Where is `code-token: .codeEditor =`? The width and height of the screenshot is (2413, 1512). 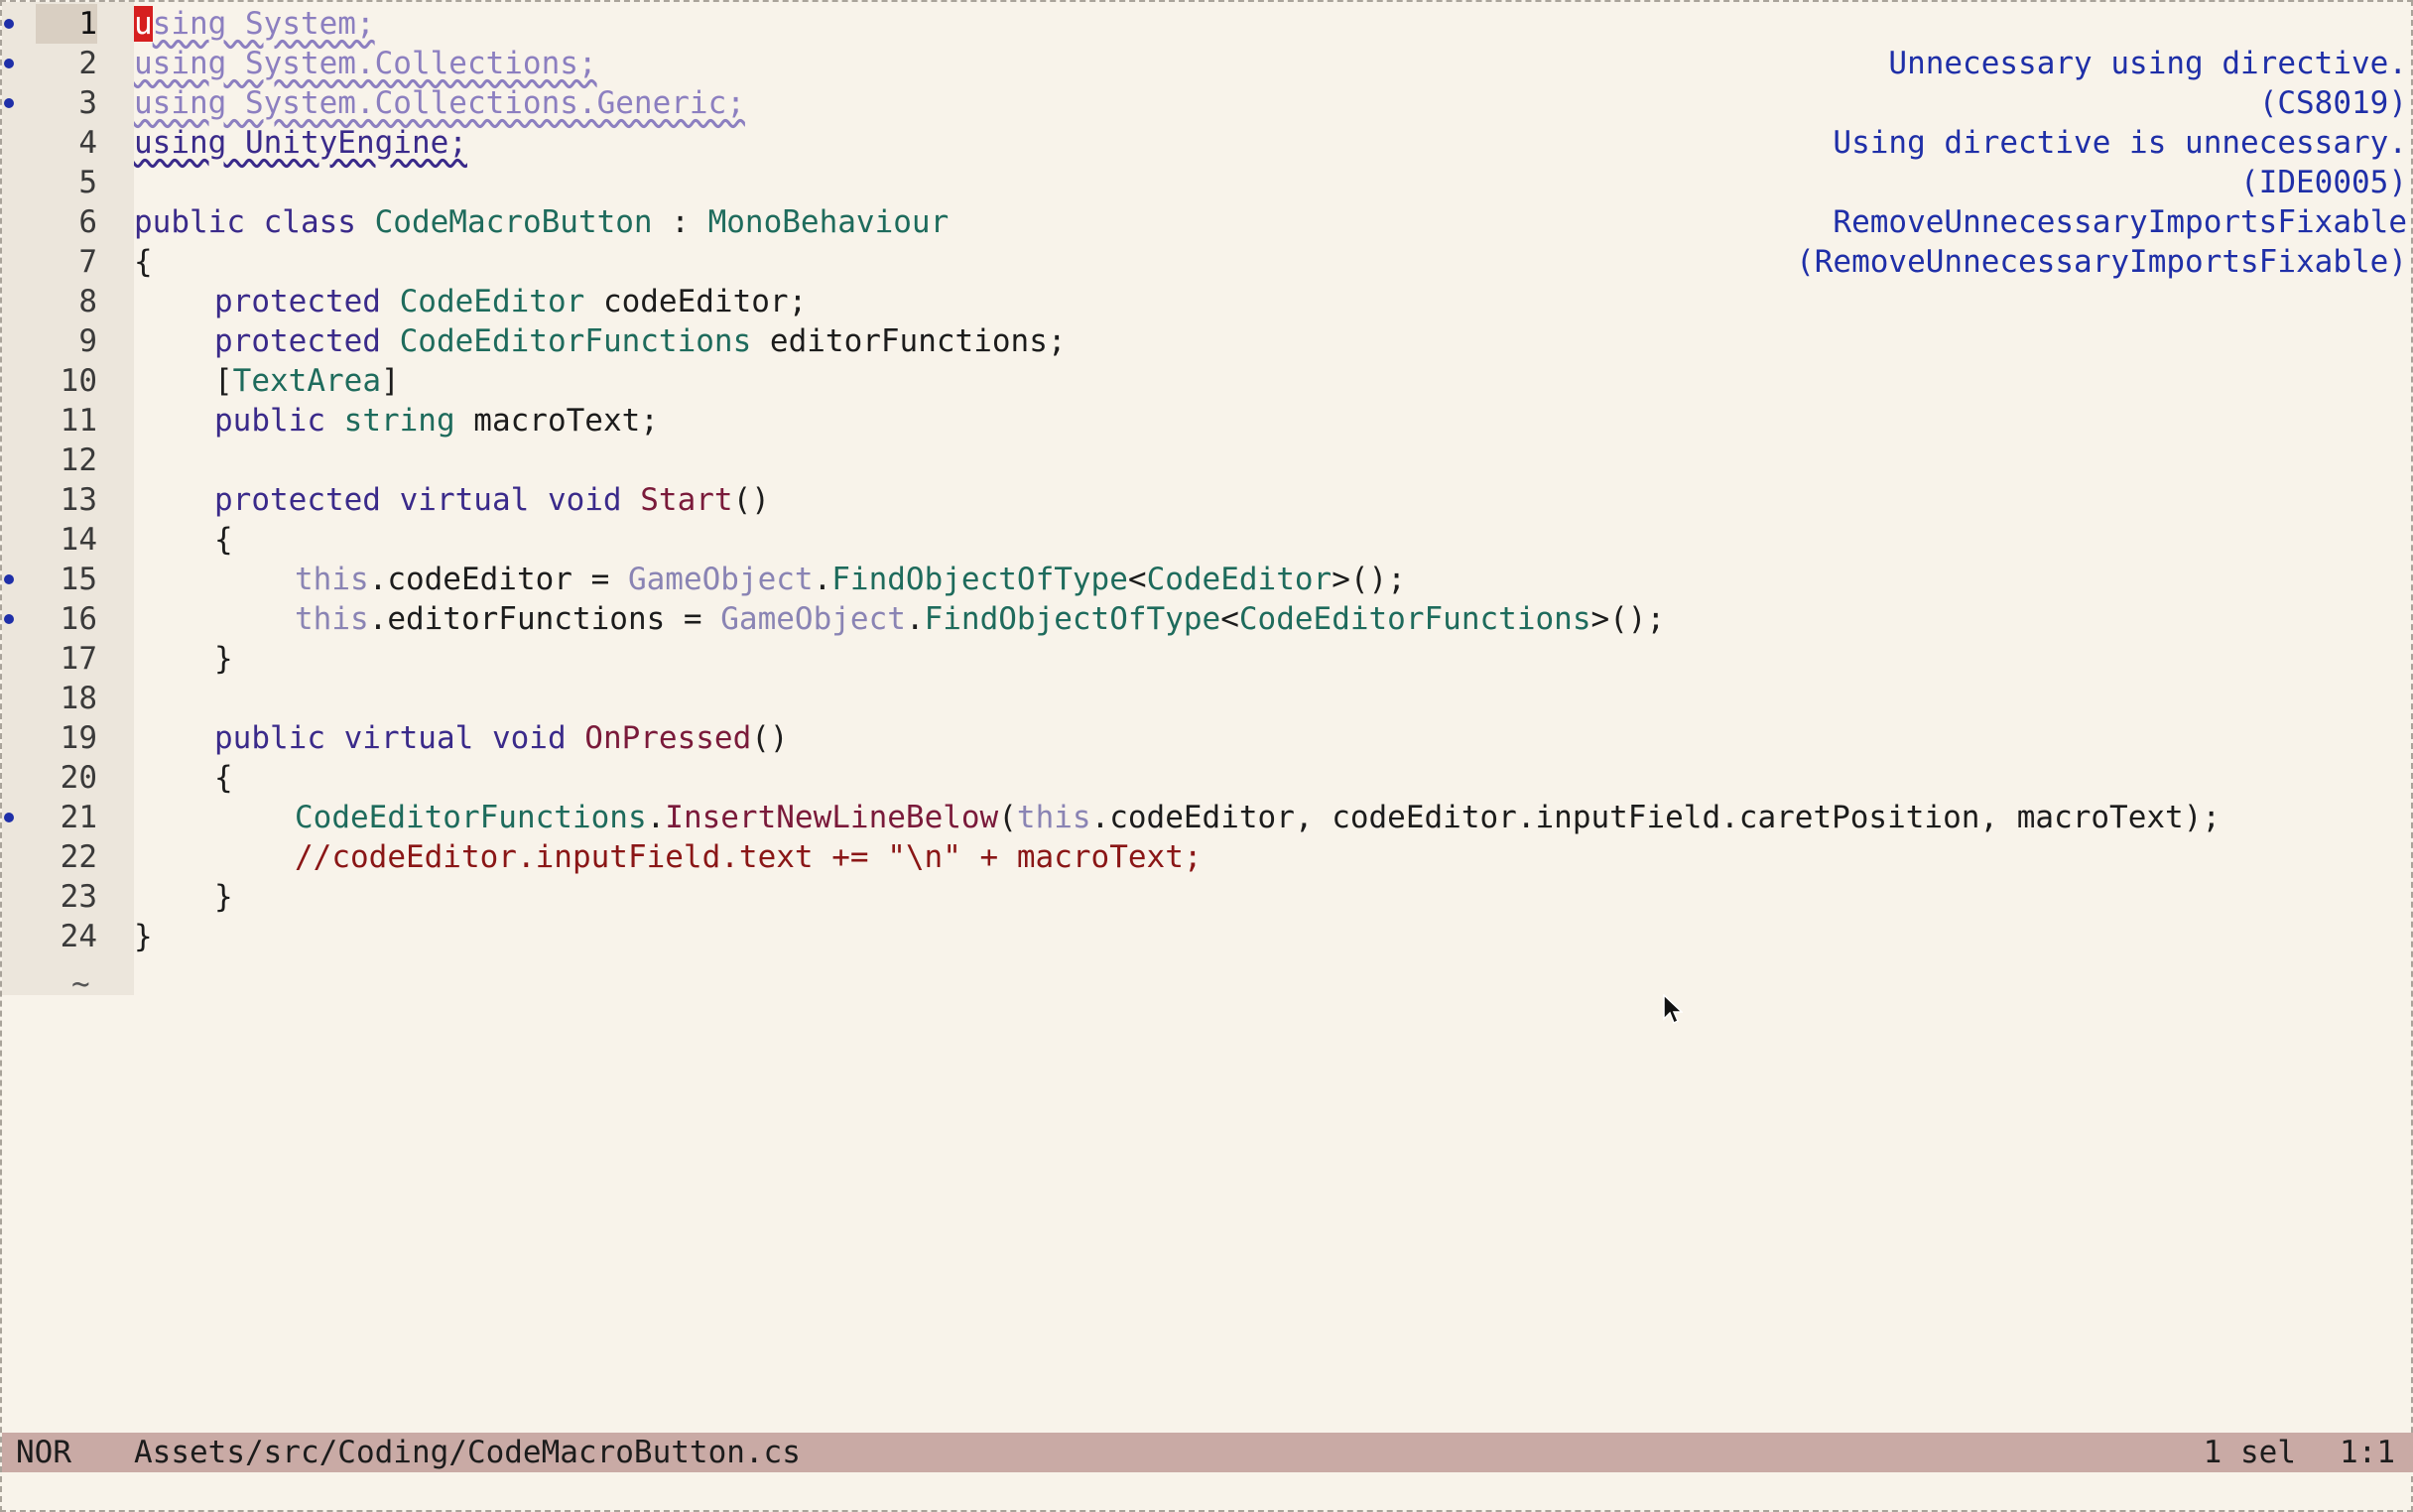 code-token: .codeEditor = is located at coordinates (498, 579).